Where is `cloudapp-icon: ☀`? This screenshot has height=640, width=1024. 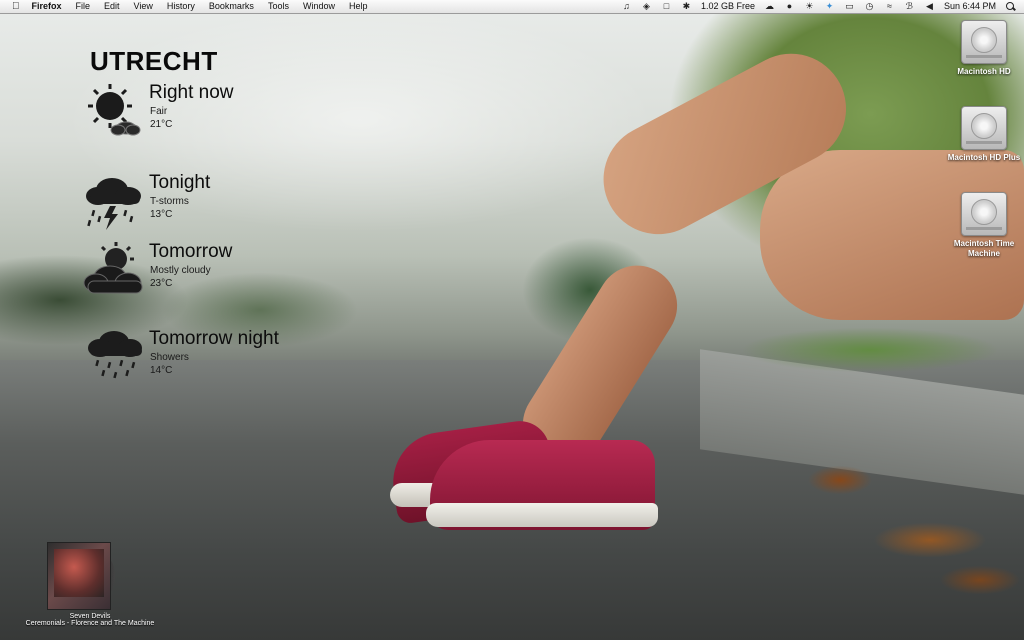 cloudapp-icon: ☀ is located at coordinates (809, 6).